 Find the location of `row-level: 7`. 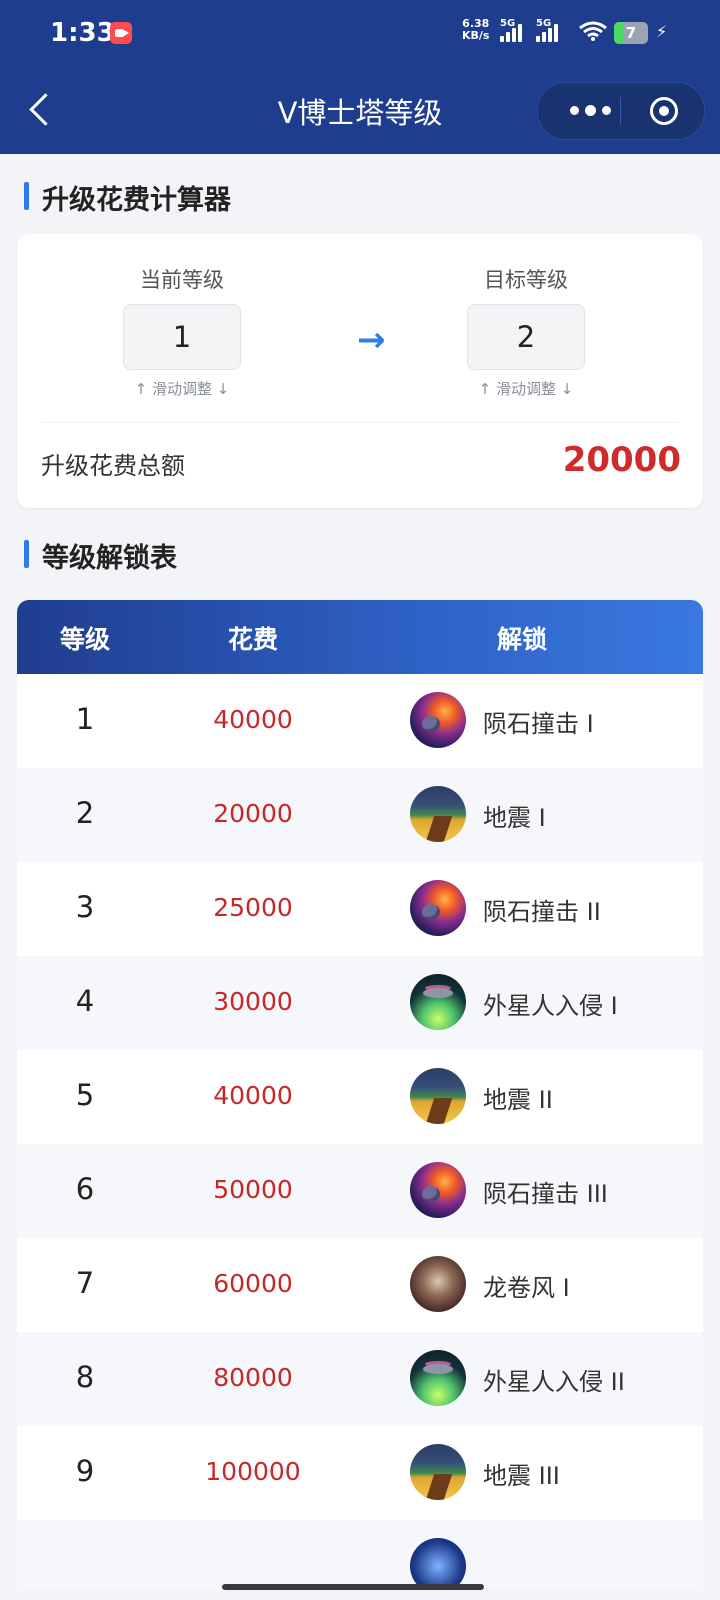

row-level: 7 is located at coordinates (85, 1283).